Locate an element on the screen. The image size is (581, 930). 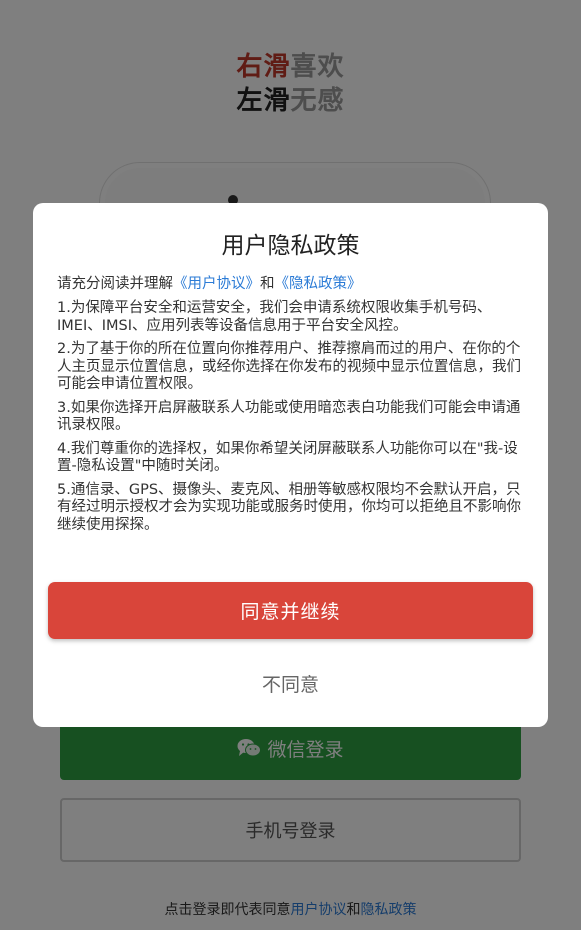
agree-label: 同意并继续 is located at coordinates (290, 612).